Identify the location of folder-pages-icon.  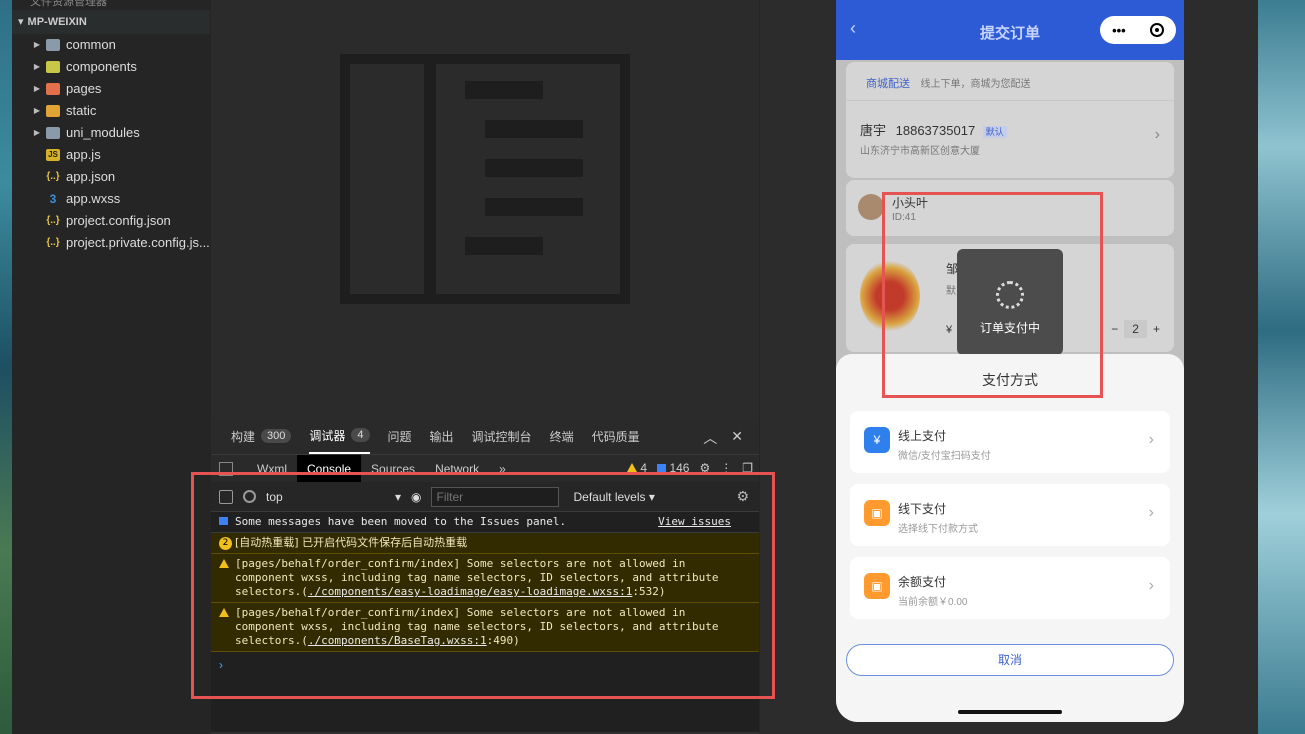
(53, 89).